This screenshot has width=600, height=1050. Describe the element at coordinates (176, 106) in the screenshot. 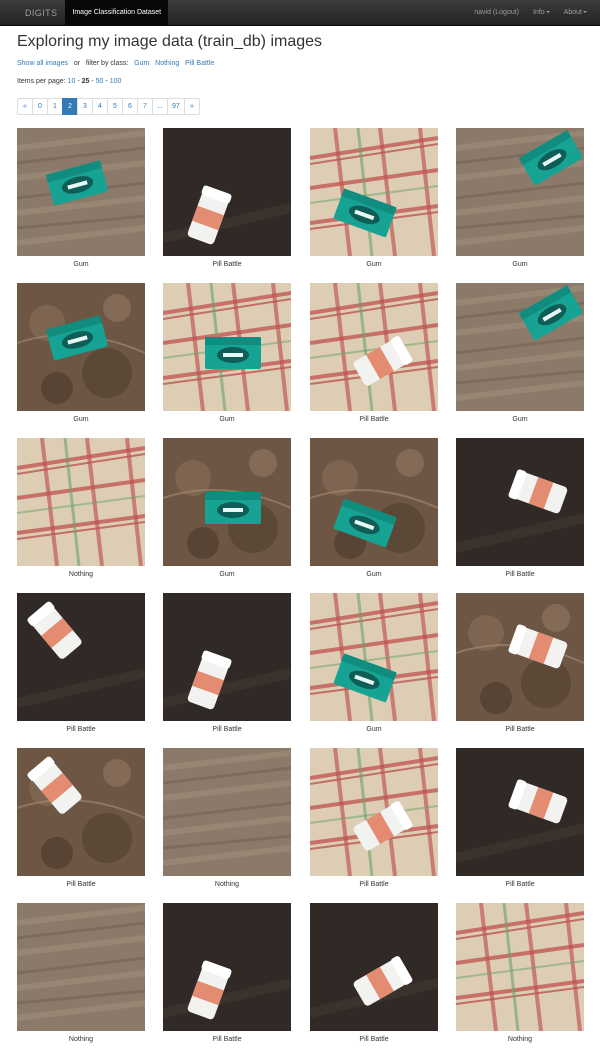

I see `page-link-97: 97` at that location.